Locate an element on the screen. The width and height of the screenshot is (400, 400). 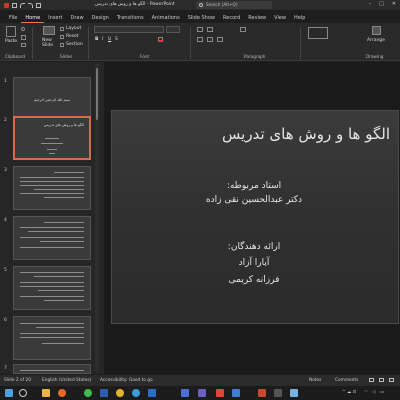
word-icon is located at coordinates (104, 393).